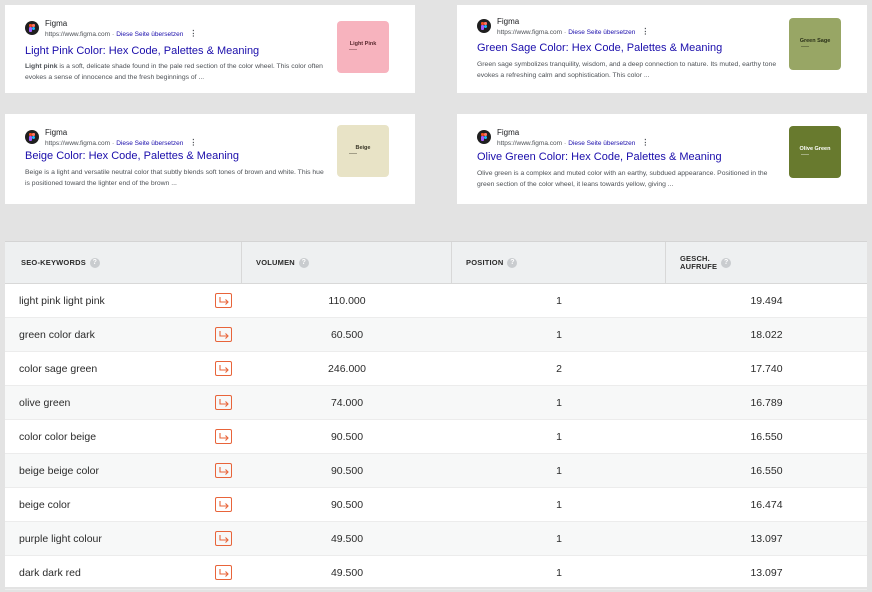 This screenshot has height=592, width=872. I want to click on keyword-text: color sage green, so click(58, 368).